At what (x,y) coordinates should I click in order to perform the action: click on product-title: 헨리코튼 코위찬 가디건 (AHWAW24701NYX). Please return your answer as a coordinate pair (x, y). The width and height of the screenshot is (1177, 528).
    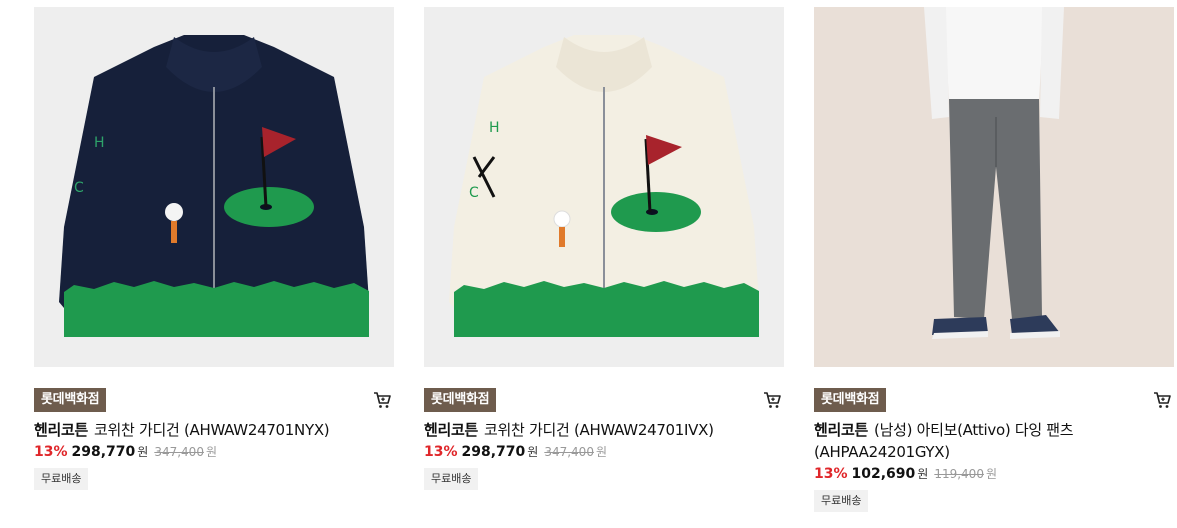
    Looking at the image, I should click on (214, 430).